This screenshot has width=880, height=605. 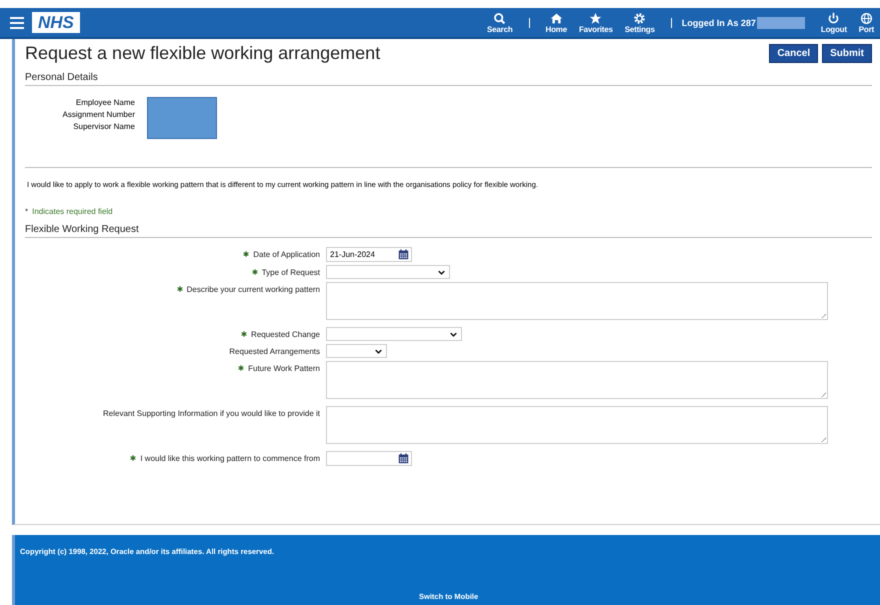 I want to click on nav-power-button: Logout, so click(x=833, y=23).